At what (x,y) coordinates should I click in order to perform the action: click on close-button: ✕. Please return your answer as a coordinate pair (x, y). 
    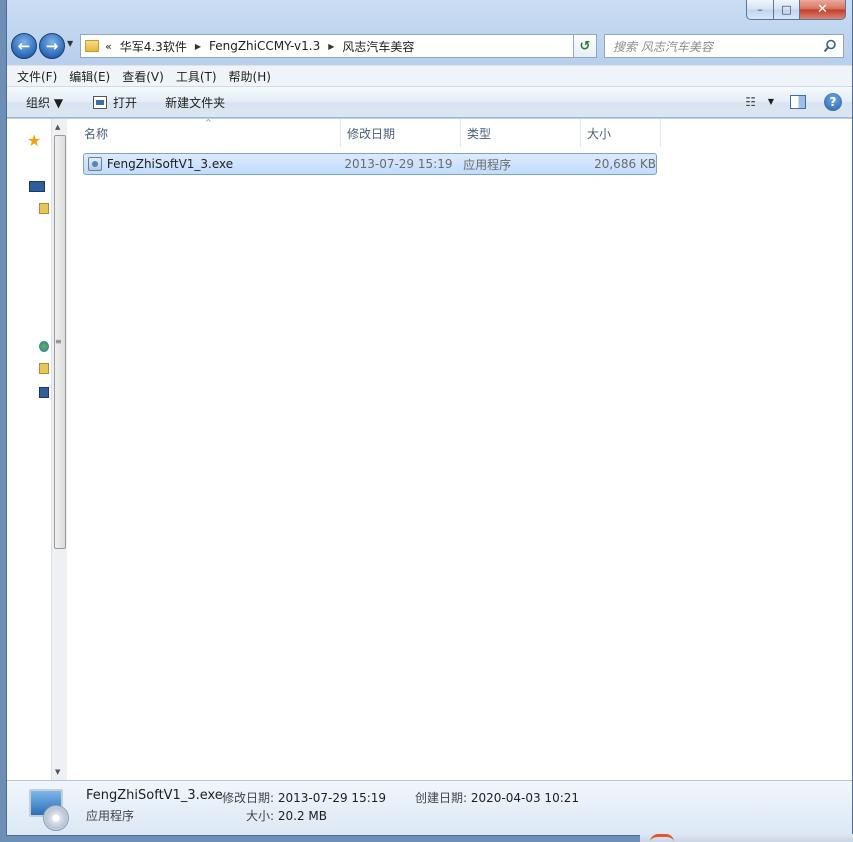
    Looking at the image, I should click on (823, 10).